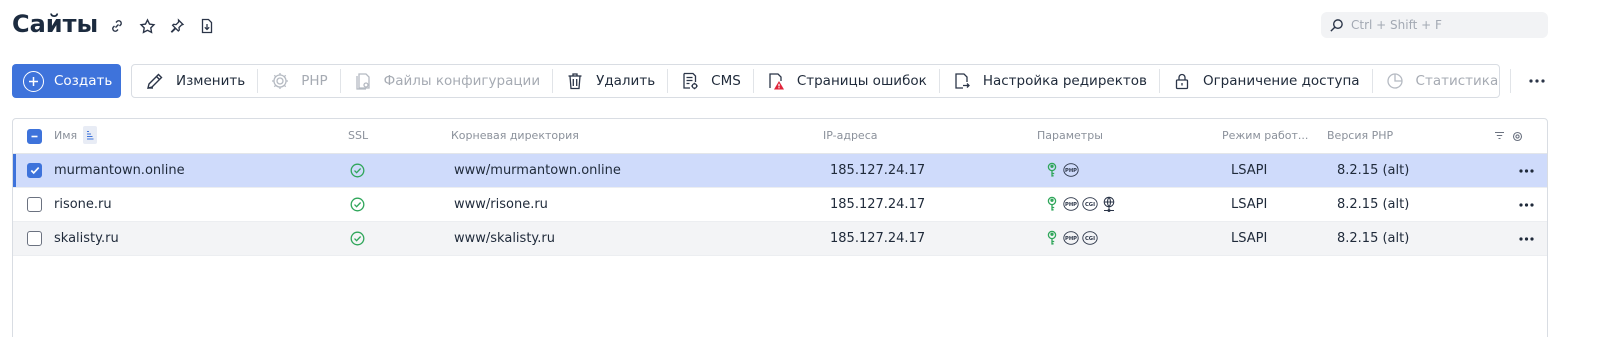 Image resolution: width=1617 pixels, height=337 pixels. Describe the element at coordinates (861, 81) in the screenshot. I see `error-pages-label: Страницы ошибок` at that location.